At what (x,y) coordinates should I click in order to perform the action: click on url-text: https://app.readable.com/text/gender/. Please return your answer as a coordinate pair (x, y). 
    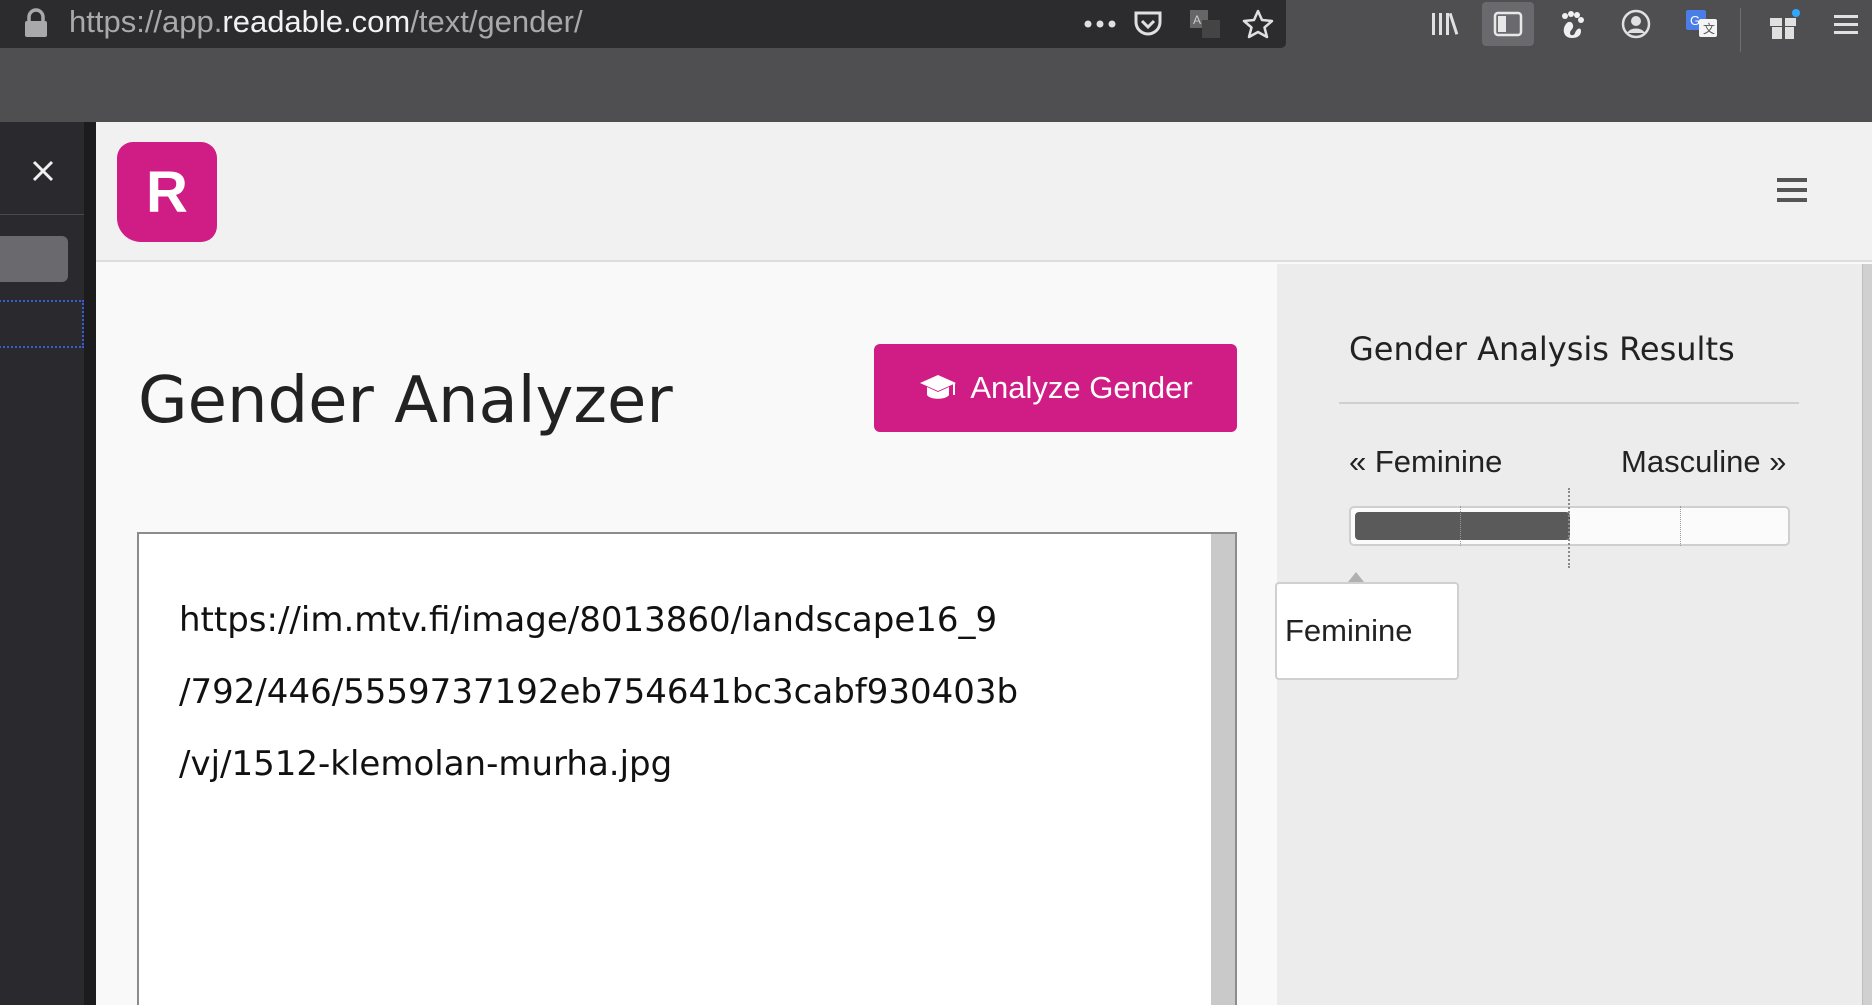
    Looking at the image, I should click on (326, 22).